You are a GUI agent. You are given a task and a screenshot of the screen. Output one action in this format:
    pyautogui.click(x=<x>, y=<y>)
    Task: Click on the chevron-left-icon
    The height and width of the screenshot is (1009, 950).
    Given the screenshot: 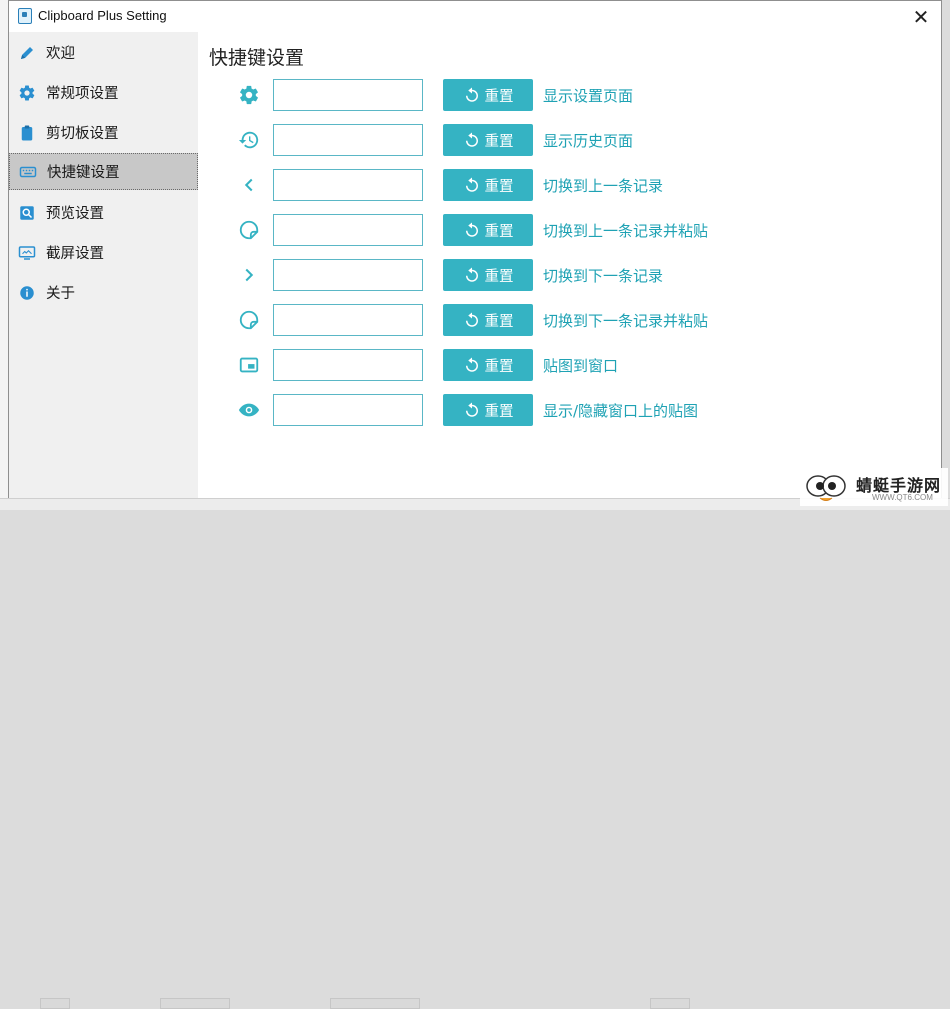 What is the action you would take?
    pyautogui.click(x=249, y=185)
    